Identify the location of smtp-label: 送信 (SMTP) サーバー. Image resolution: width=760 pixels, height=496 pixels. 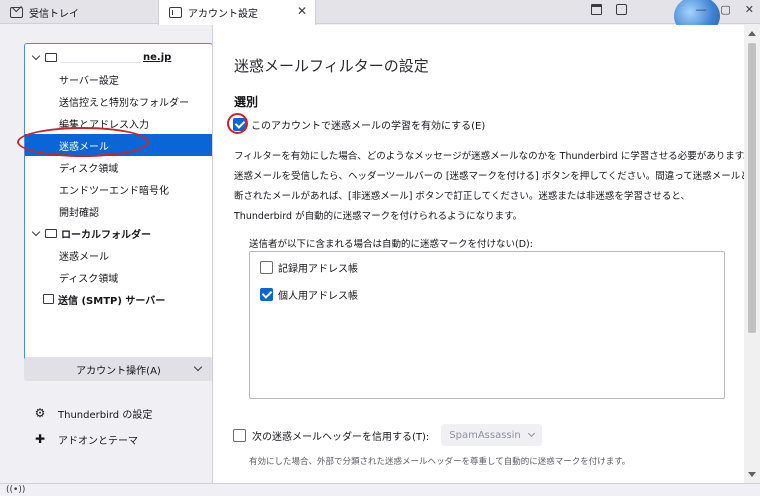
(112, 301).